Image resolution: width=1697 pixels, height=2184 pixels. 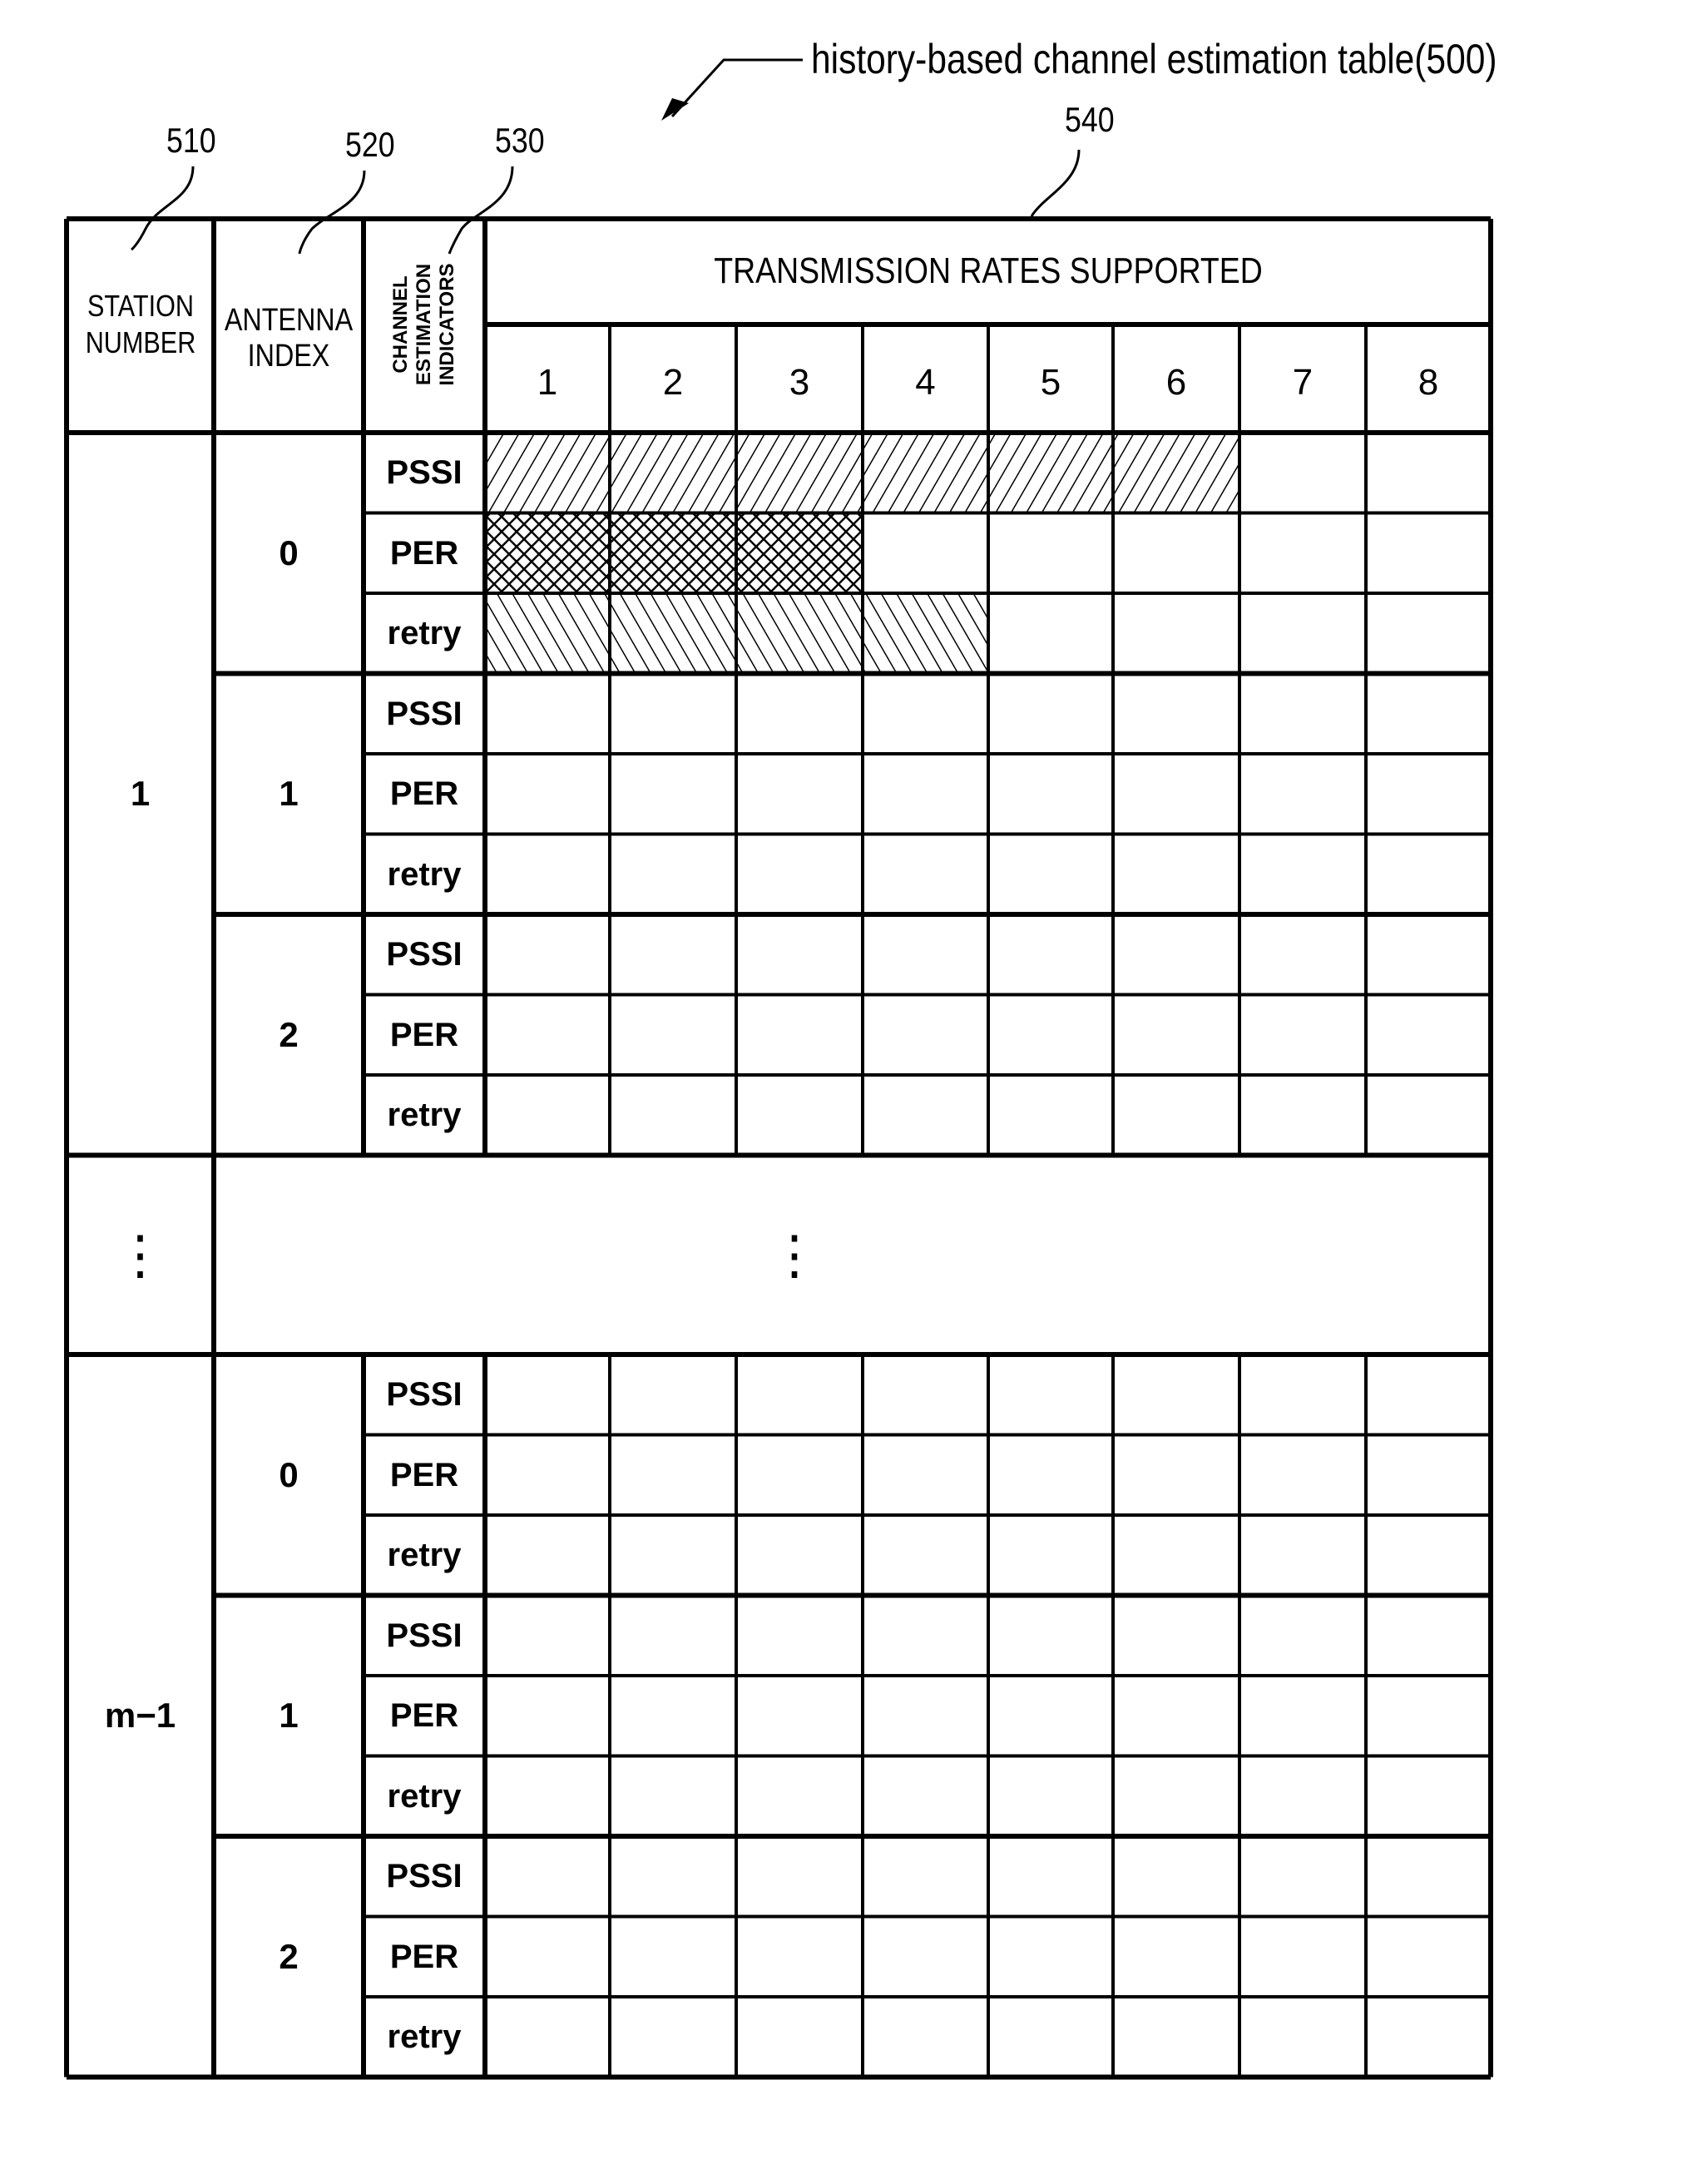 I want to click on header-indicators-line3: INDICATORS, so click(x=447, y=324).